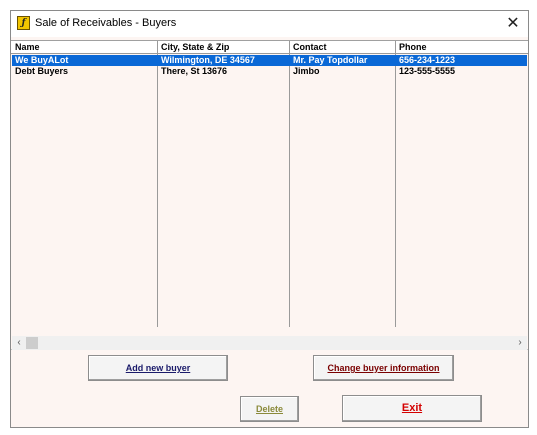 Image resolution: width=537 pixels, height=435 pixels. I want to click on column-header-contact: Contact, so click(342, 47).